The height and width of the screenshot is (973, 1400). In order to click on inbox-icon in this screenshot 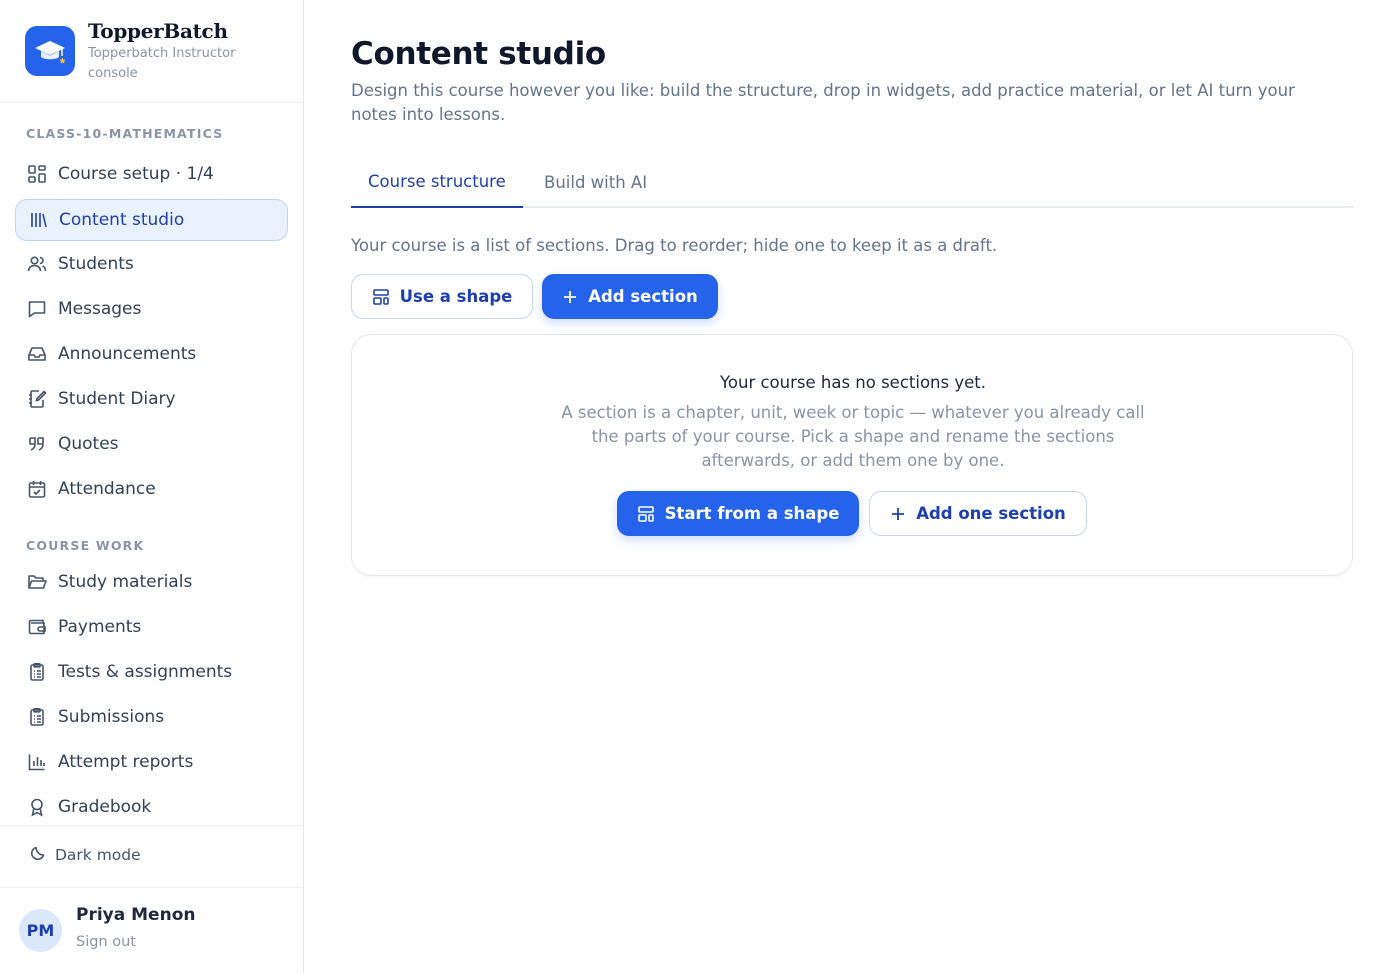, I will do `click(37, 354)`.